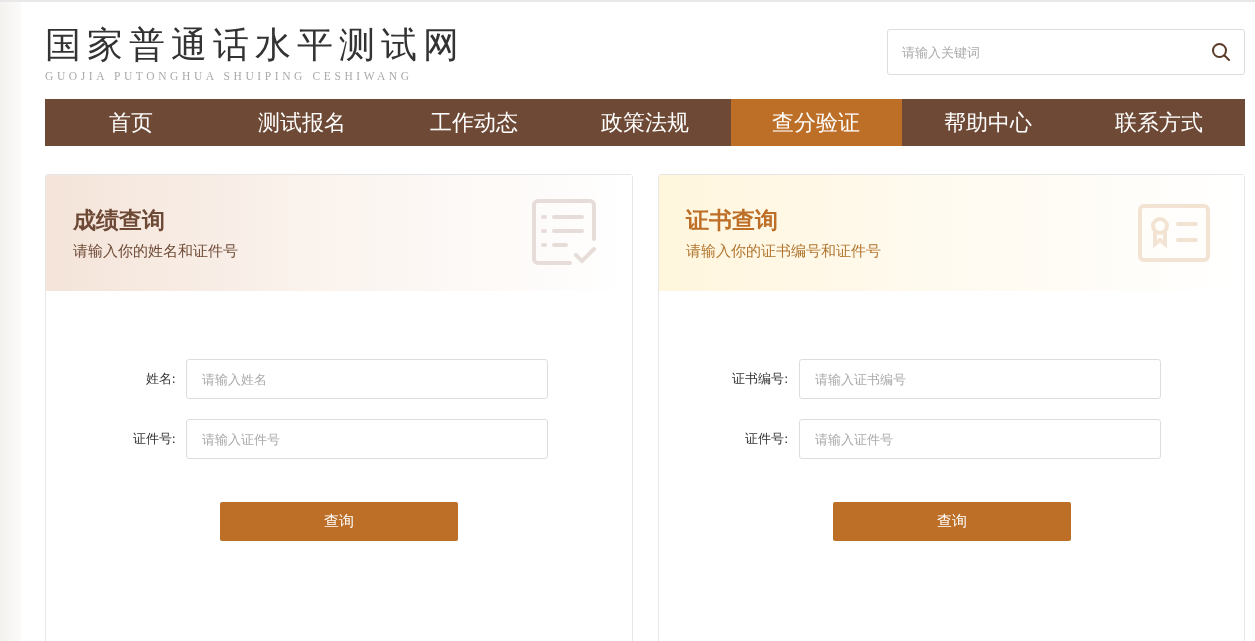 The height and width of the screenshot is (641, 1255). I want to click on input-field: 请输入证书编号, so click(979, 379).